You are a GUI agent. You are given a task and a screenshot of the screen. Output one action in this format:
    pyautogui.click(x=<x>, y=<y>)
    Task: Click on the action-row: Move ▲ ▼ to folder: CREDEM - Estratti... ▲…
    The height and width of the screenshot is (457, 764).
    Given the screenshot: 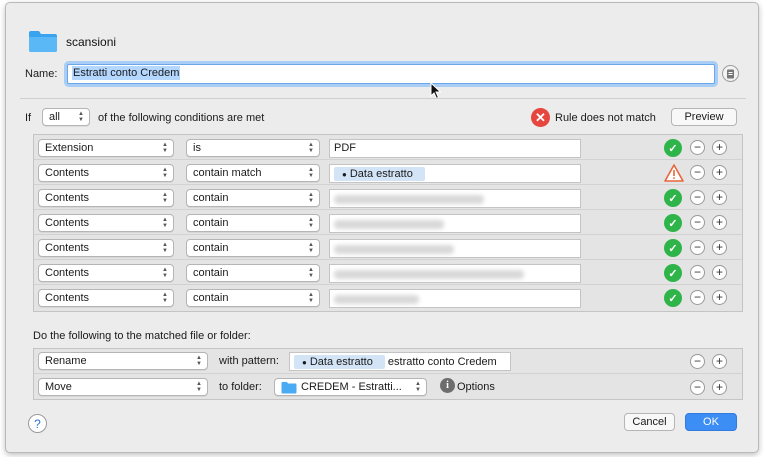 What is the action you would take?
    pyautogui.click(x=388, y=387)
    